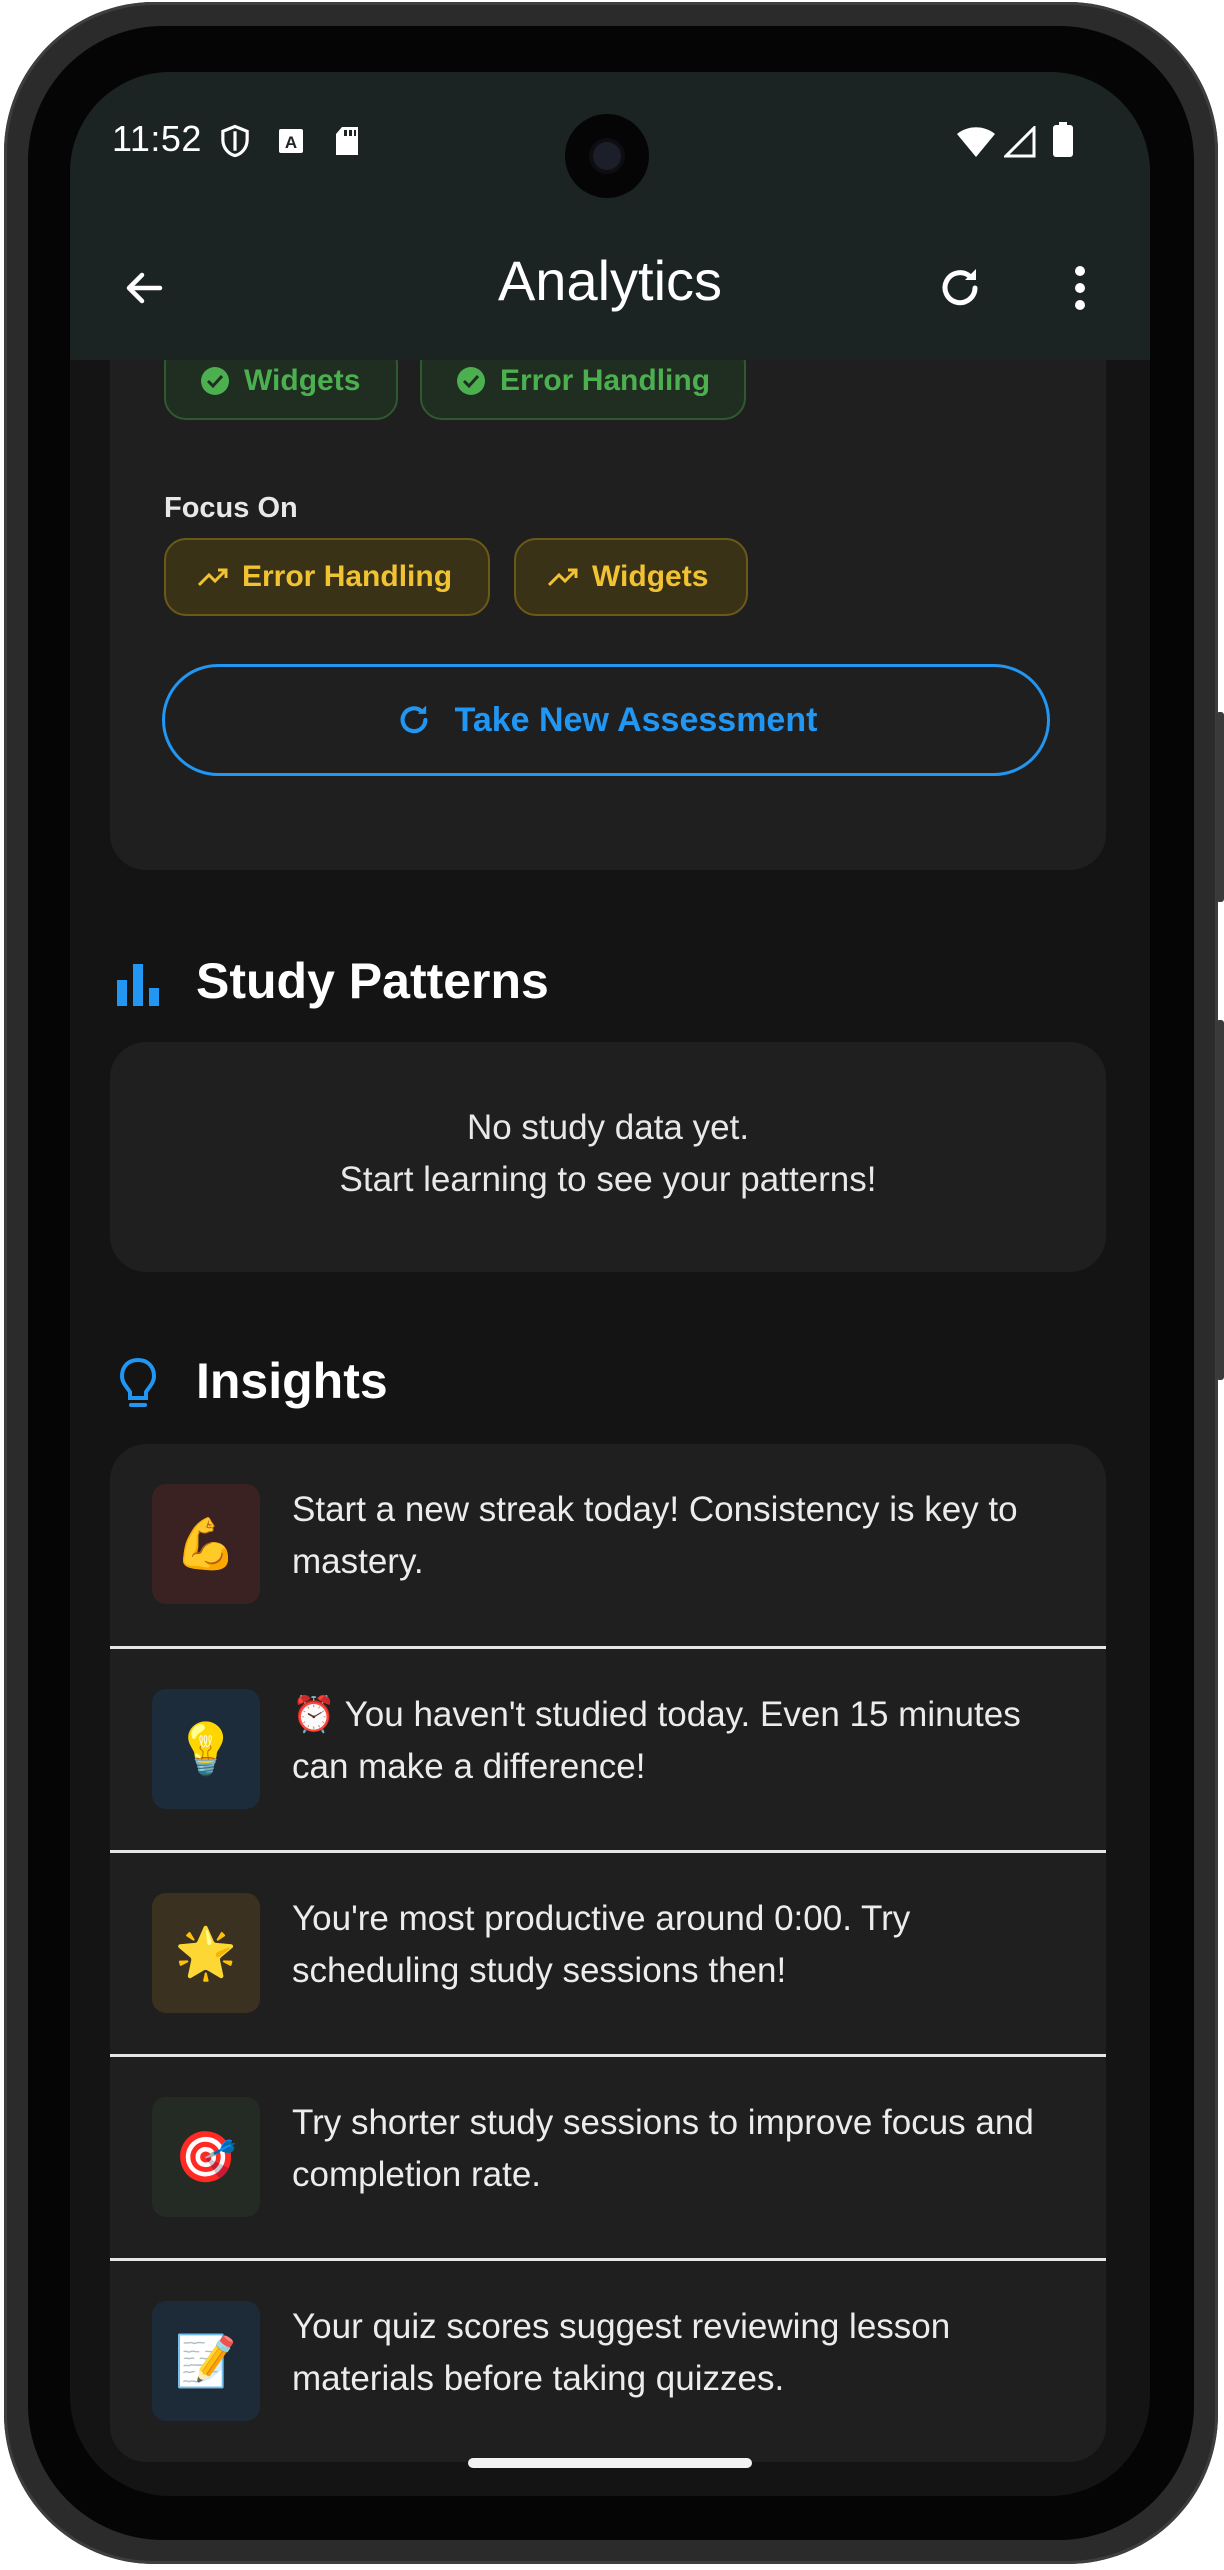  I want to click on star-icon: 🌟, so click(206, 1953).